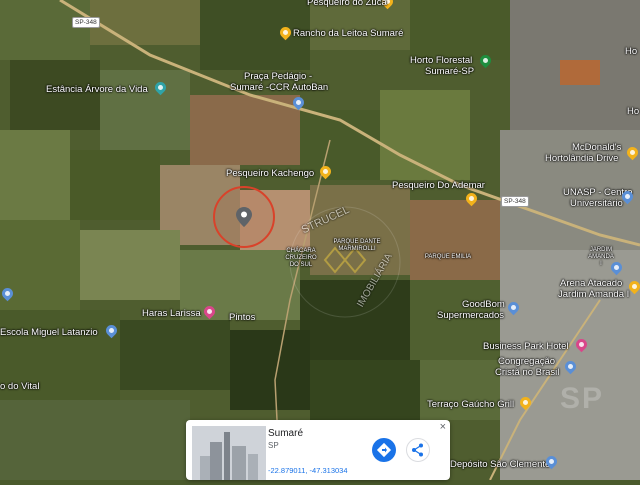  I want to click on poi-mcdonalds-sub: Hortolândia Drive, so click(582, 158).